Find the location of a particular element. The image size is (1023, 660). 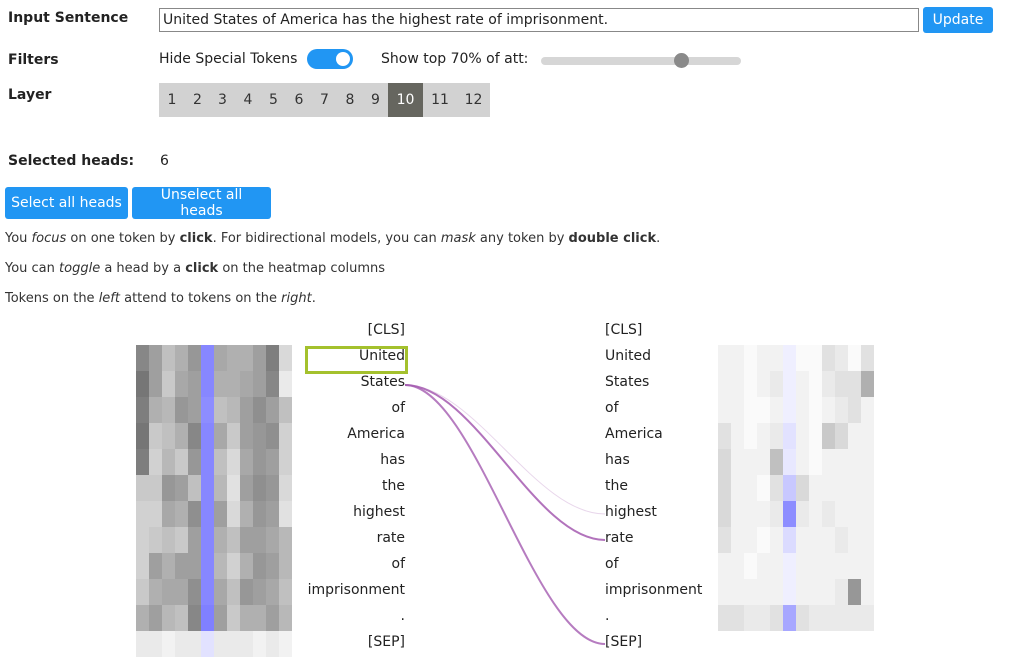

left-token: has is located at coordinates (392, 460).